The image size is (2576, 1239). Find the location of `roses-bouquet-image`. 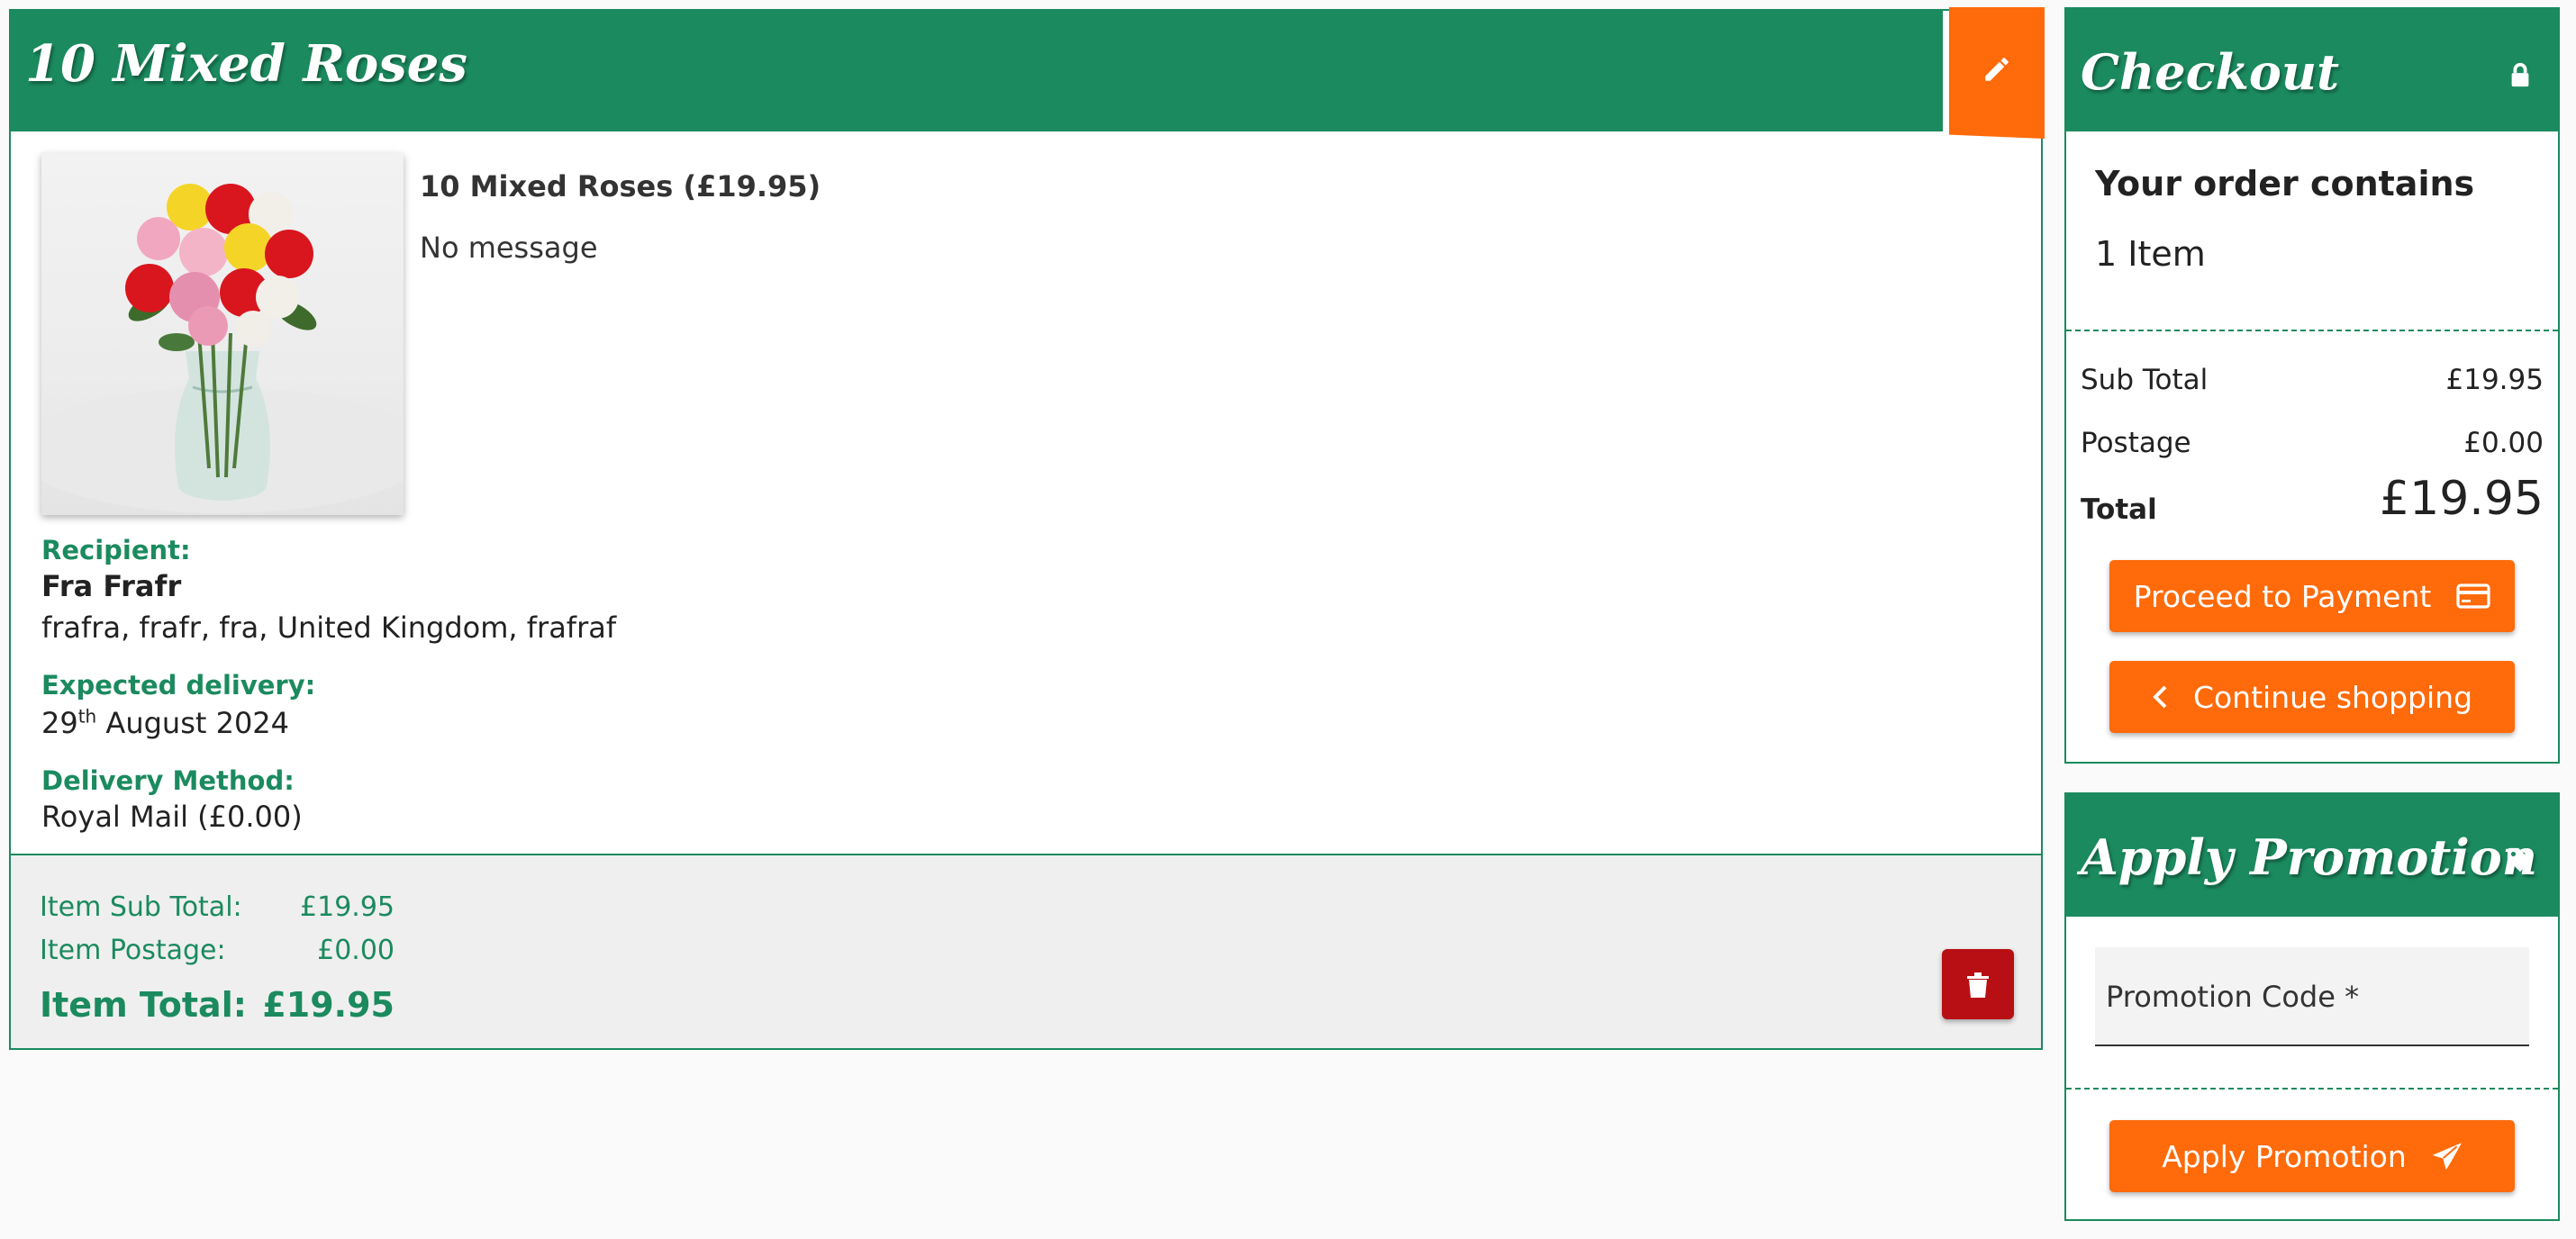

roses-bouquet-image is located at coordinates (222, 348).